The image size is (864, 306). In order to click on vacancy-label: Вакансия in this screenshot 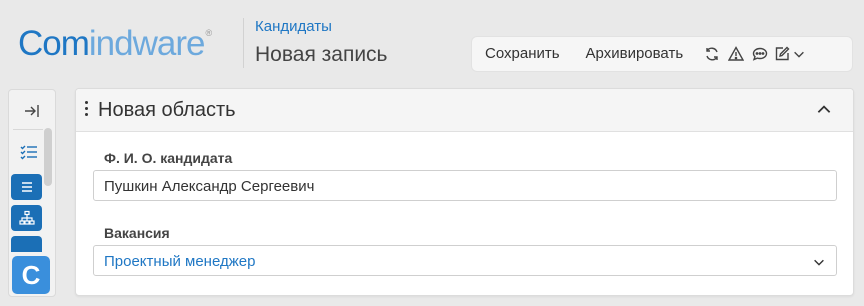, I will do `click(137, 233)`.